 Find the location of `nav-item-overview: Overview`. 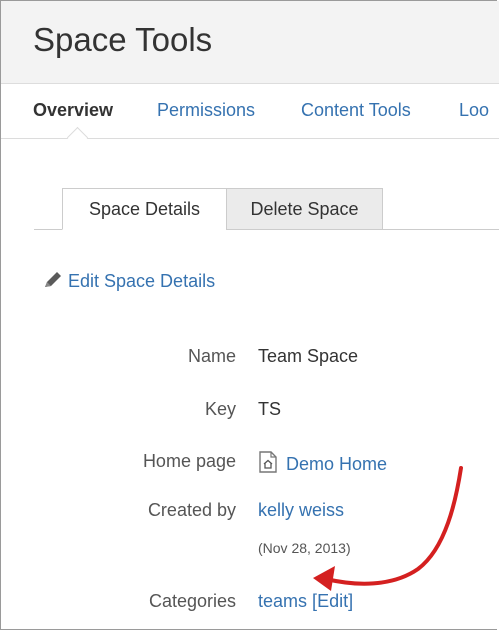

nav-item-overview: Overview is located at coordinates (73, 110).